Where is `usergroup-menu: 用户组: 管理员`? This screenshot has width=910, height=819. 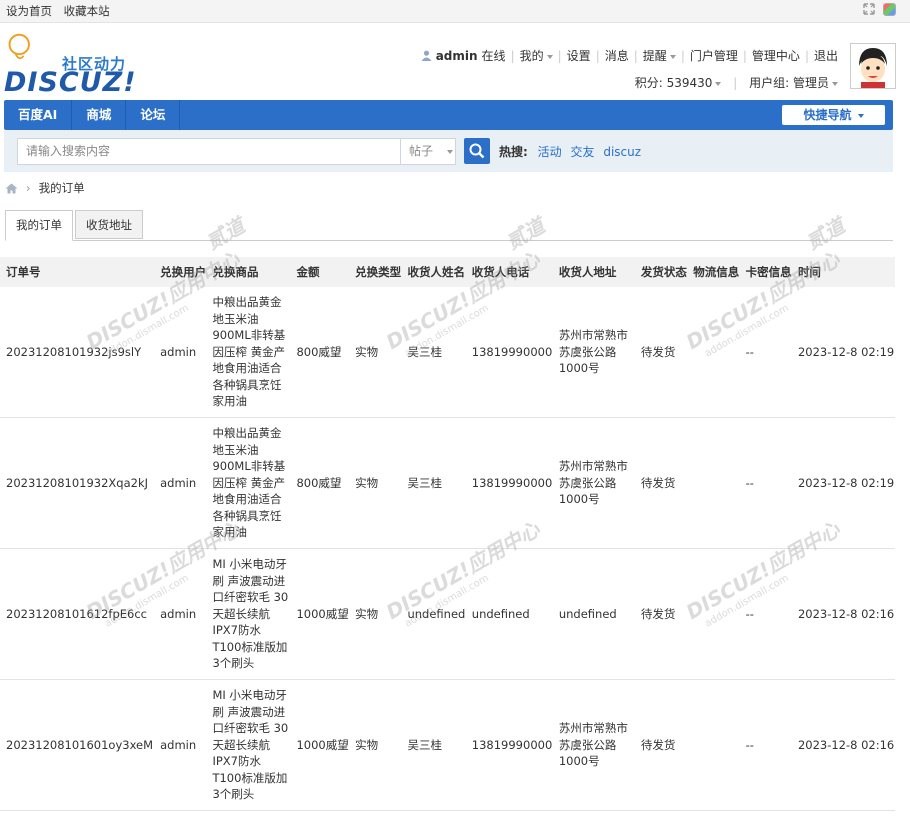
usergroup-menu: 用户组: 管理员 is located at coordinates (793, 83).